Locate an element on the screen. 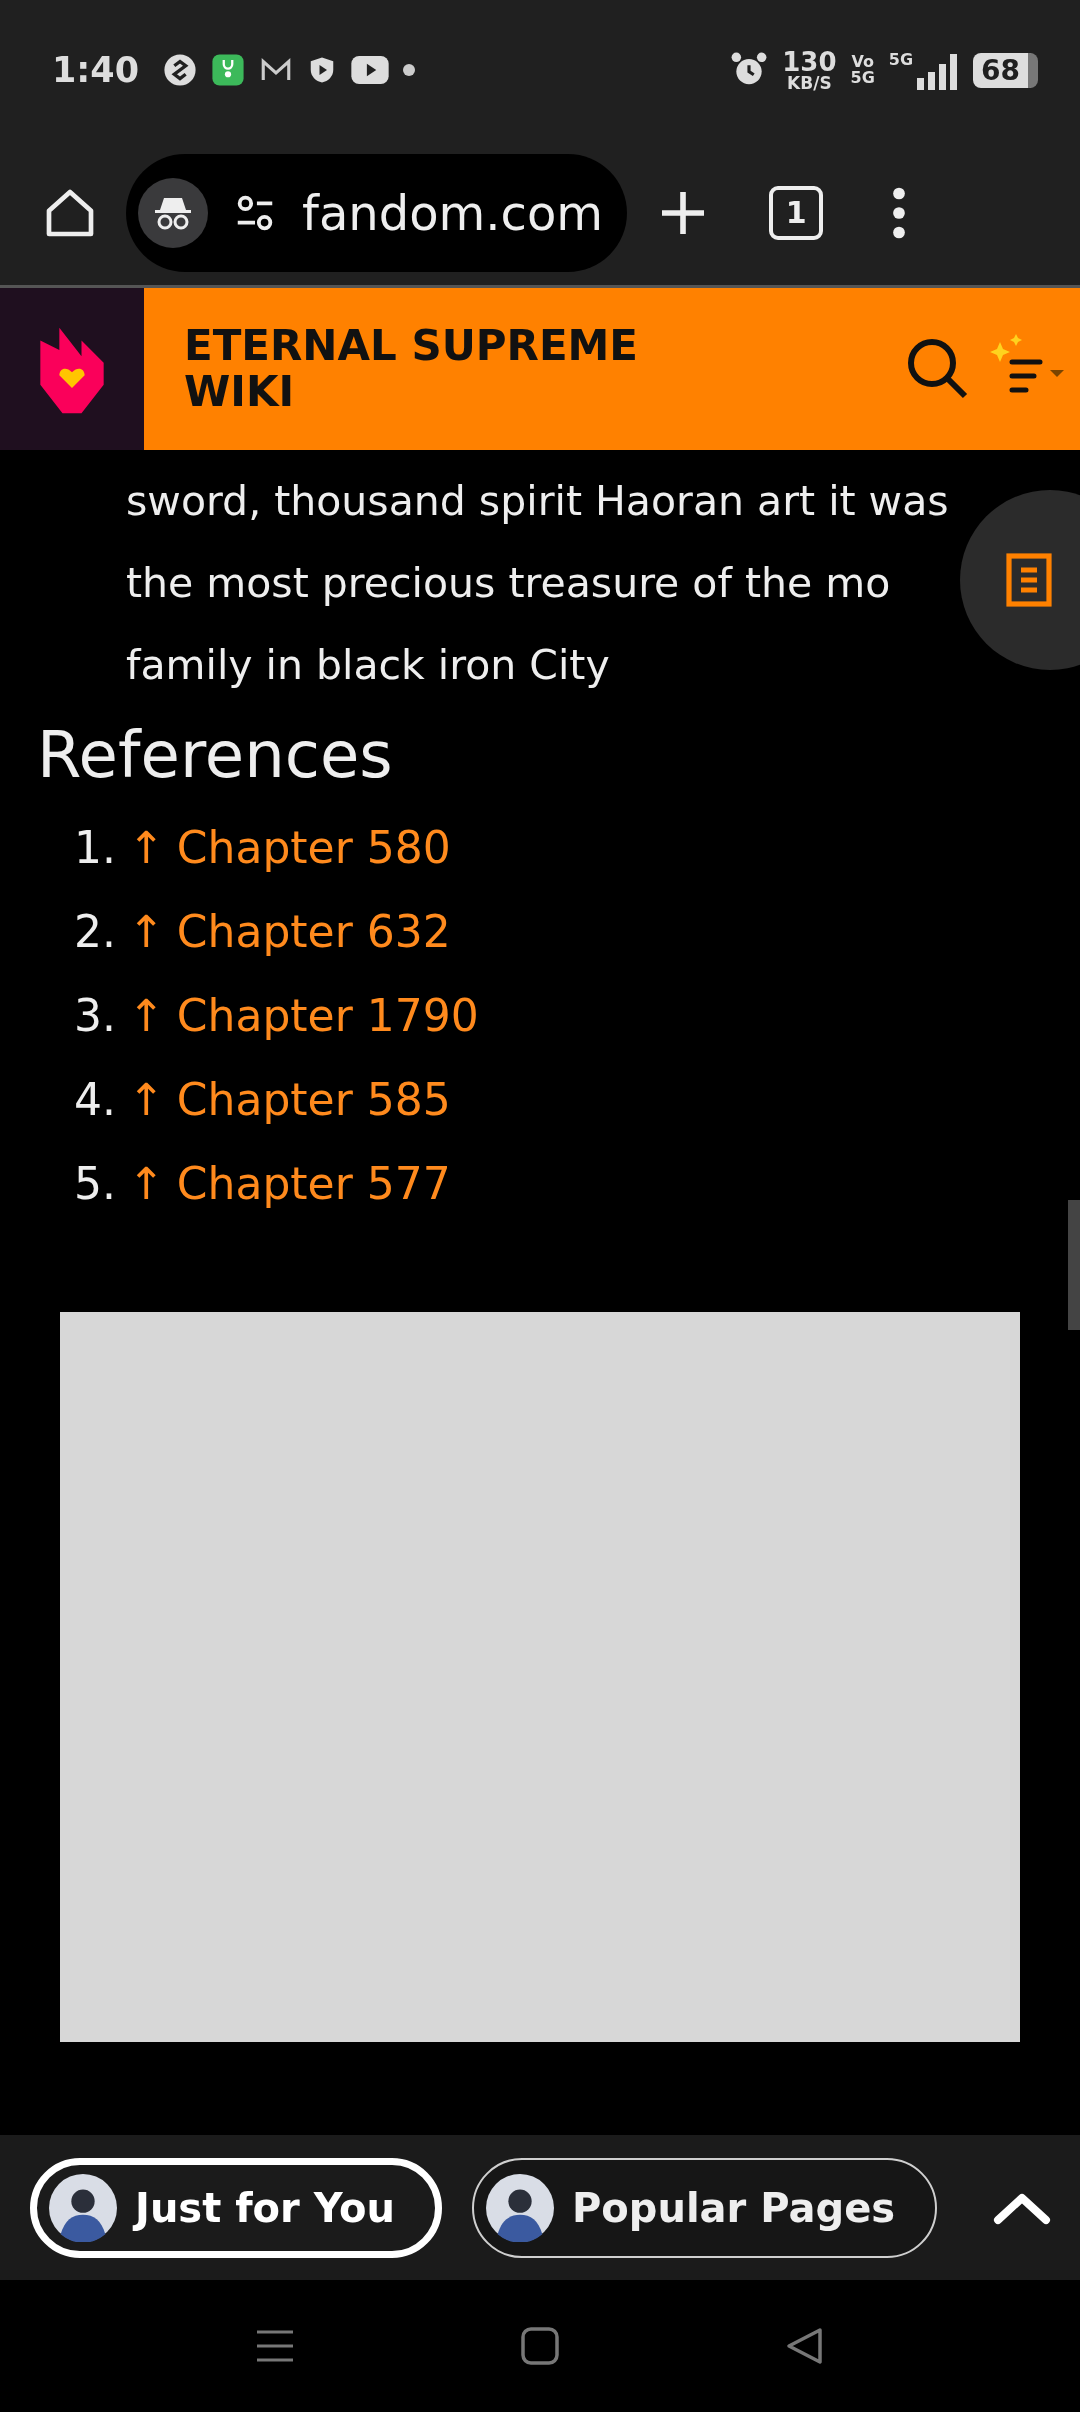 Image resolution: width=1080 pixels, height=2412 pixels. toc-icon is located at coordinates (1029, 580).